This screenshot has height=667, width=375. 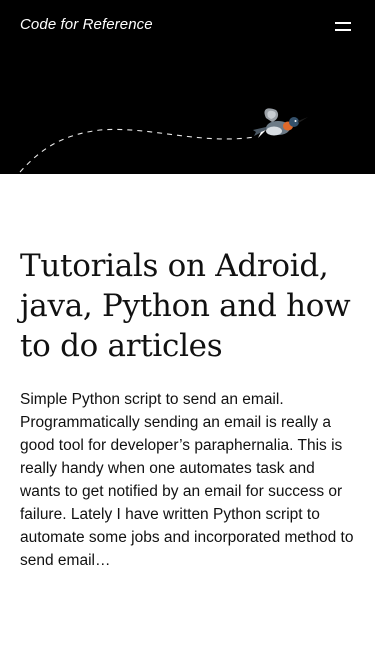 What do you see at coordinates (343, 23) in the screenshot?
I see `hamburger-icon` at bounding box center [343, 23].